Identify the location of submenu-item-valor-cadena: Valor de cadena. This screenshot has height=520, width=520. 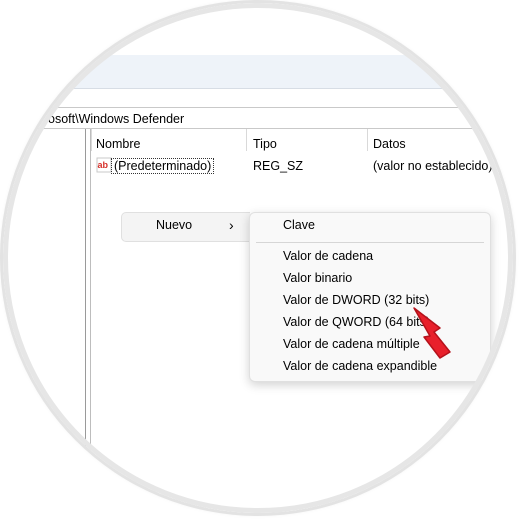
(328, 256).